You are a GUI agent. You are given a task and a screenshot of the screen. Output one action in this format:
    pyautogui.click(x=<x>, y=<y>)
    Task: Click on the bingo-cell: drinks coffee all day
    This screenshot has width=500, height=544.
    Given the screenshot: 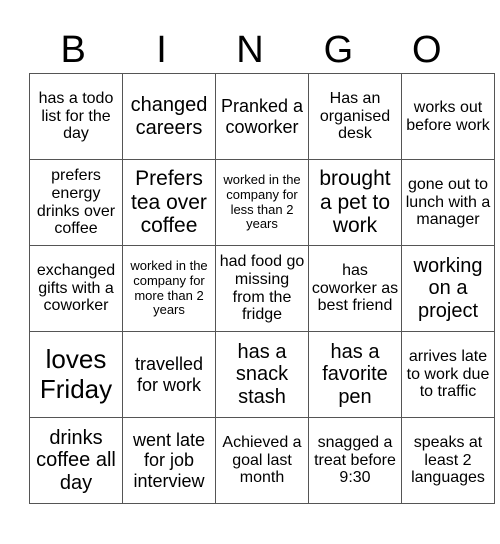 What is the action you would take?
    pyautogui.click(x=76, y=460)
    